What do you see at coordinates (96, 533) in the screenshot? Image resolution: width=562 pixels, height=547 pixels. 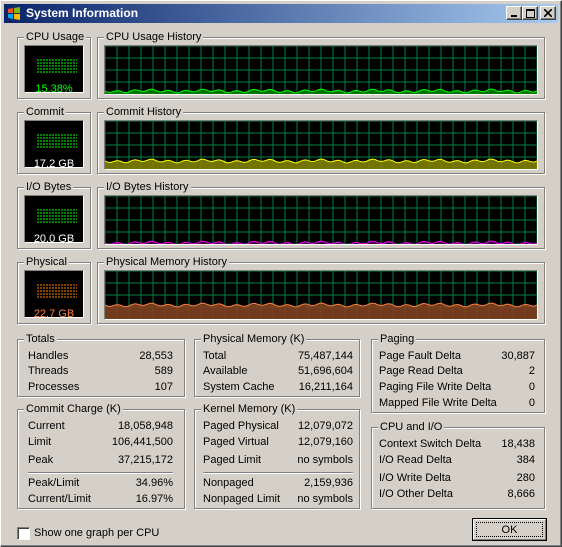 I see `show-one-graph-per-cpu-label: Show one graph per CPU` at bounding box center [96, 533].